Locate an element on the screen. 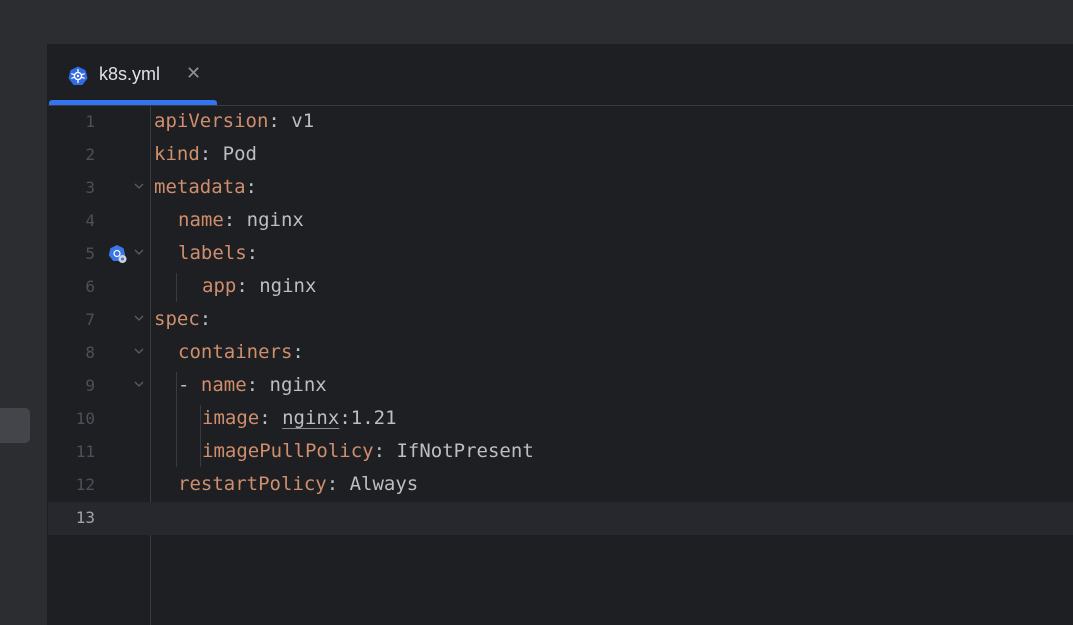  yaml-key: labels is located at coordinates (212, 253).